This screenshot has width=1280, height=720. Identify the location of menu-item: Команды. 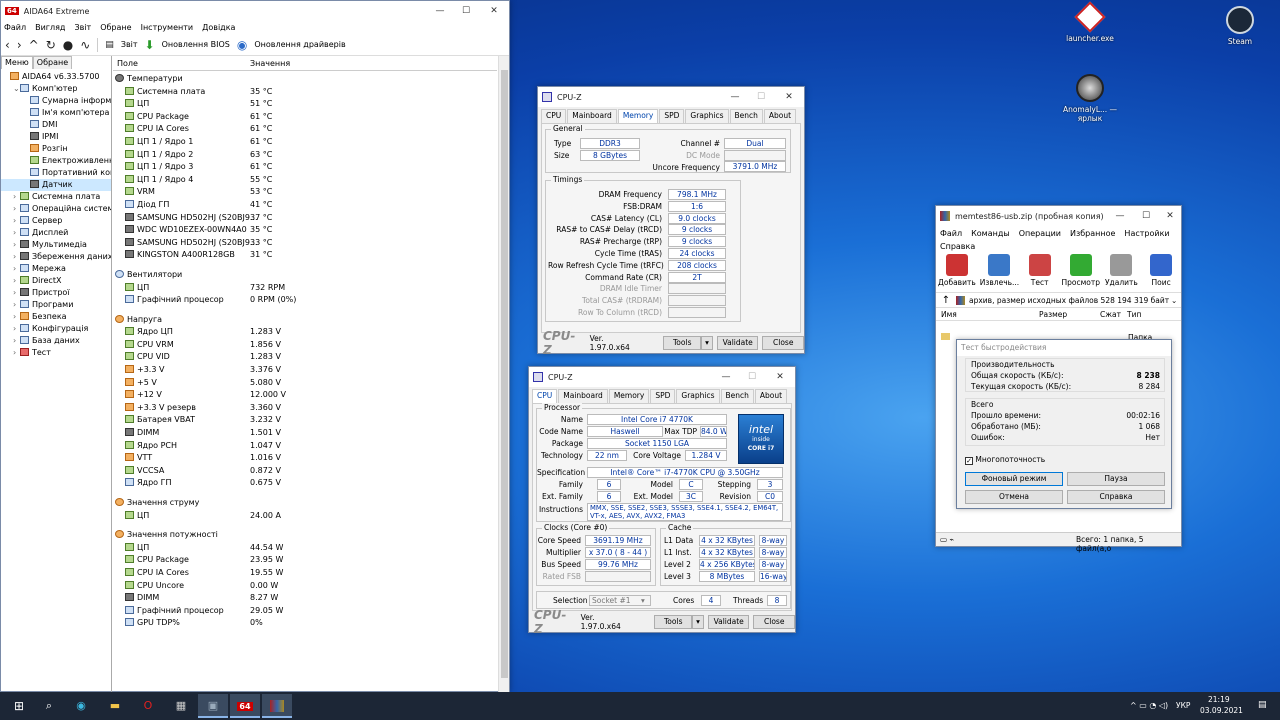
(990, 235).